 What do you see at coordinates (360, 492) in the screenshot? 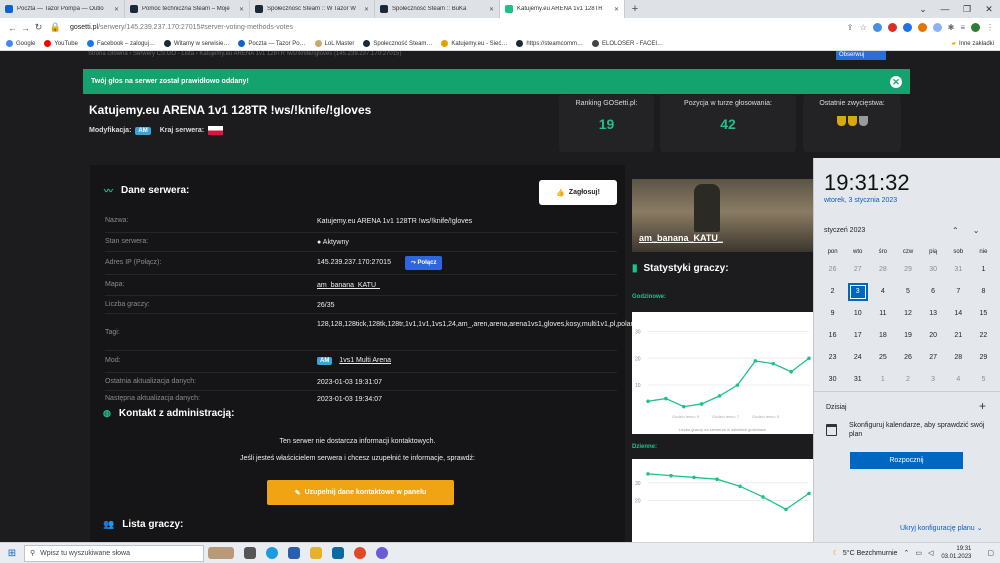
I see `fill-contact-button: ✎ Uzupełnij dane kontaktowe w panelu` at bounding box center [360, 492].